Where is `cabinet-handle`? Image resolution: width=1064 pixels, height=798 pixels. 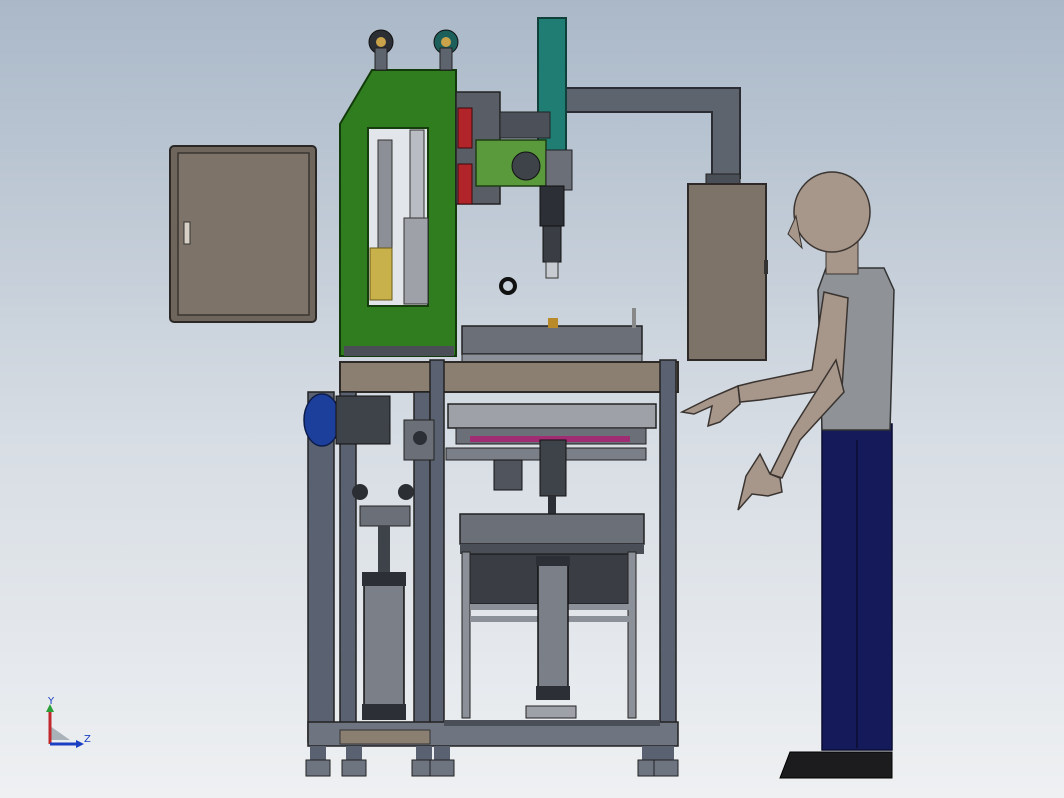
cabinet-handle is located at coordinates (187, 233).